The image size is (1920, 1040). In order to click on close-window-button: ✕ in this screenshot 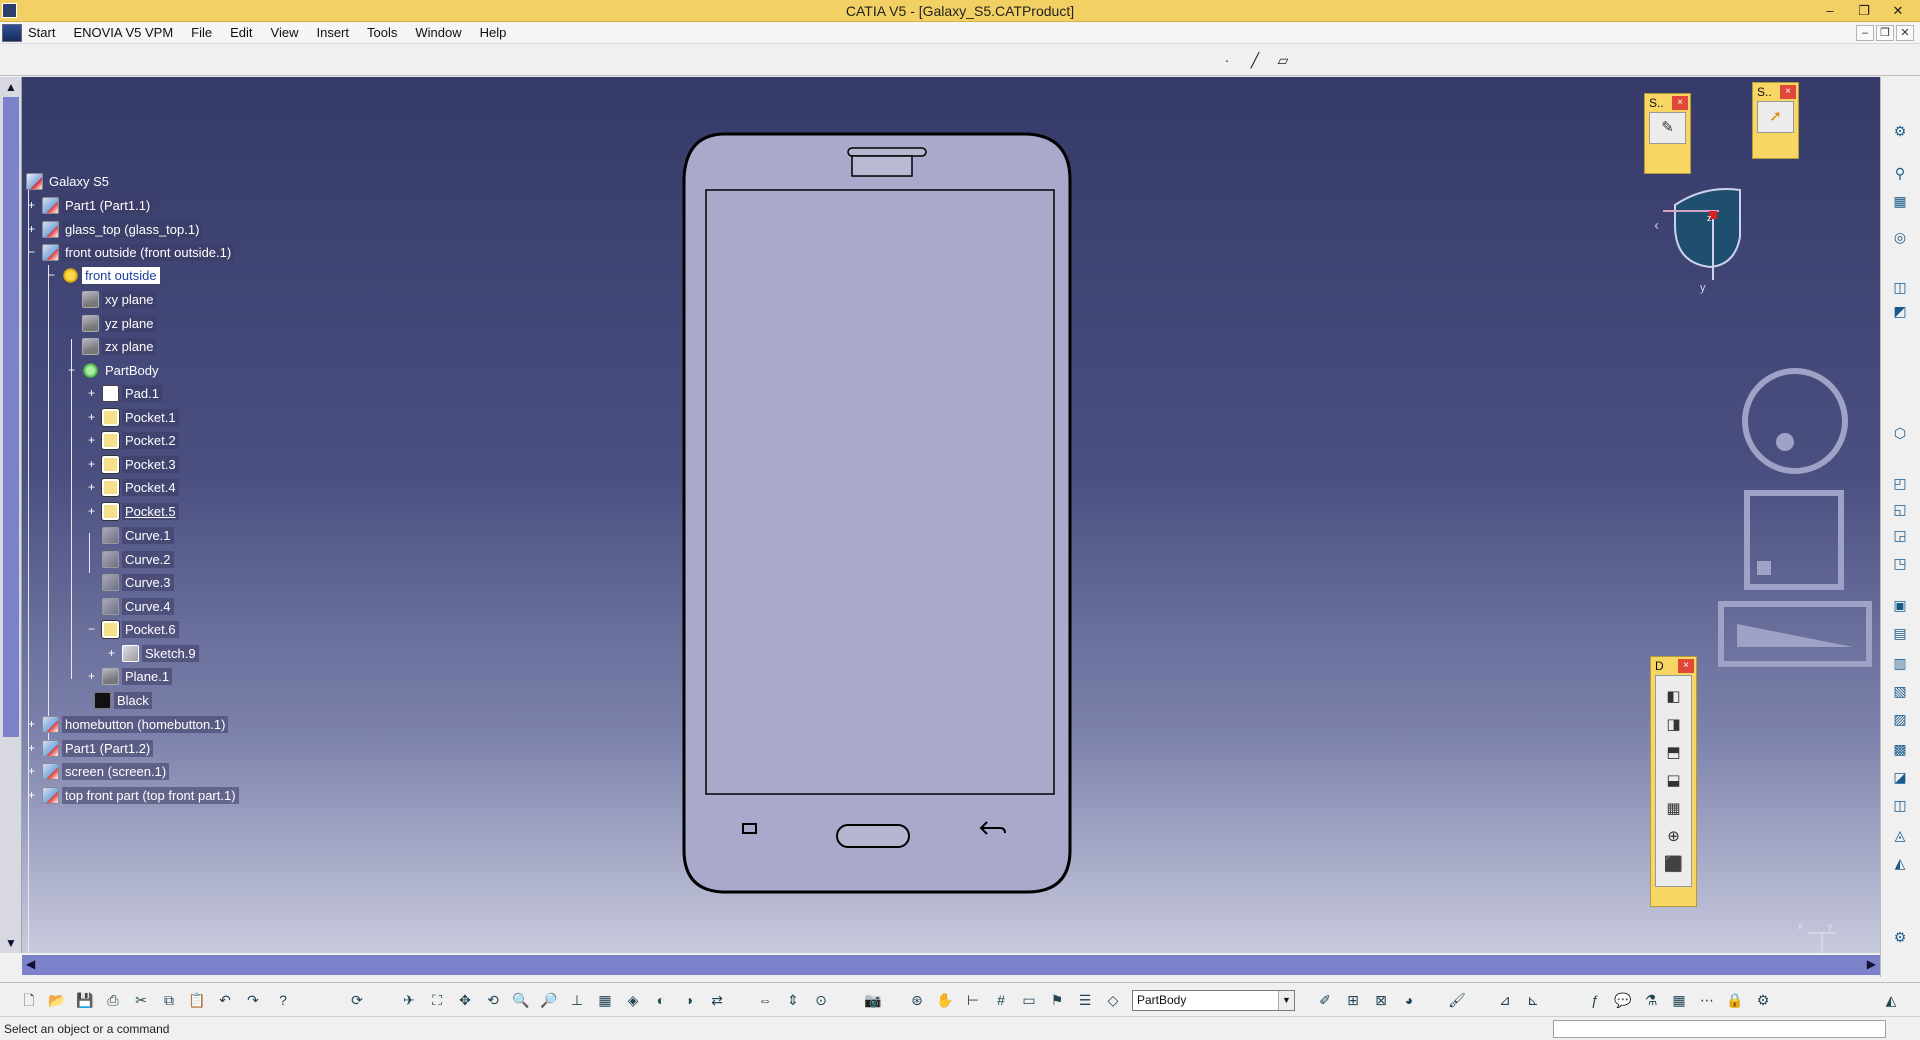, I will do `click(1898, 11)`.